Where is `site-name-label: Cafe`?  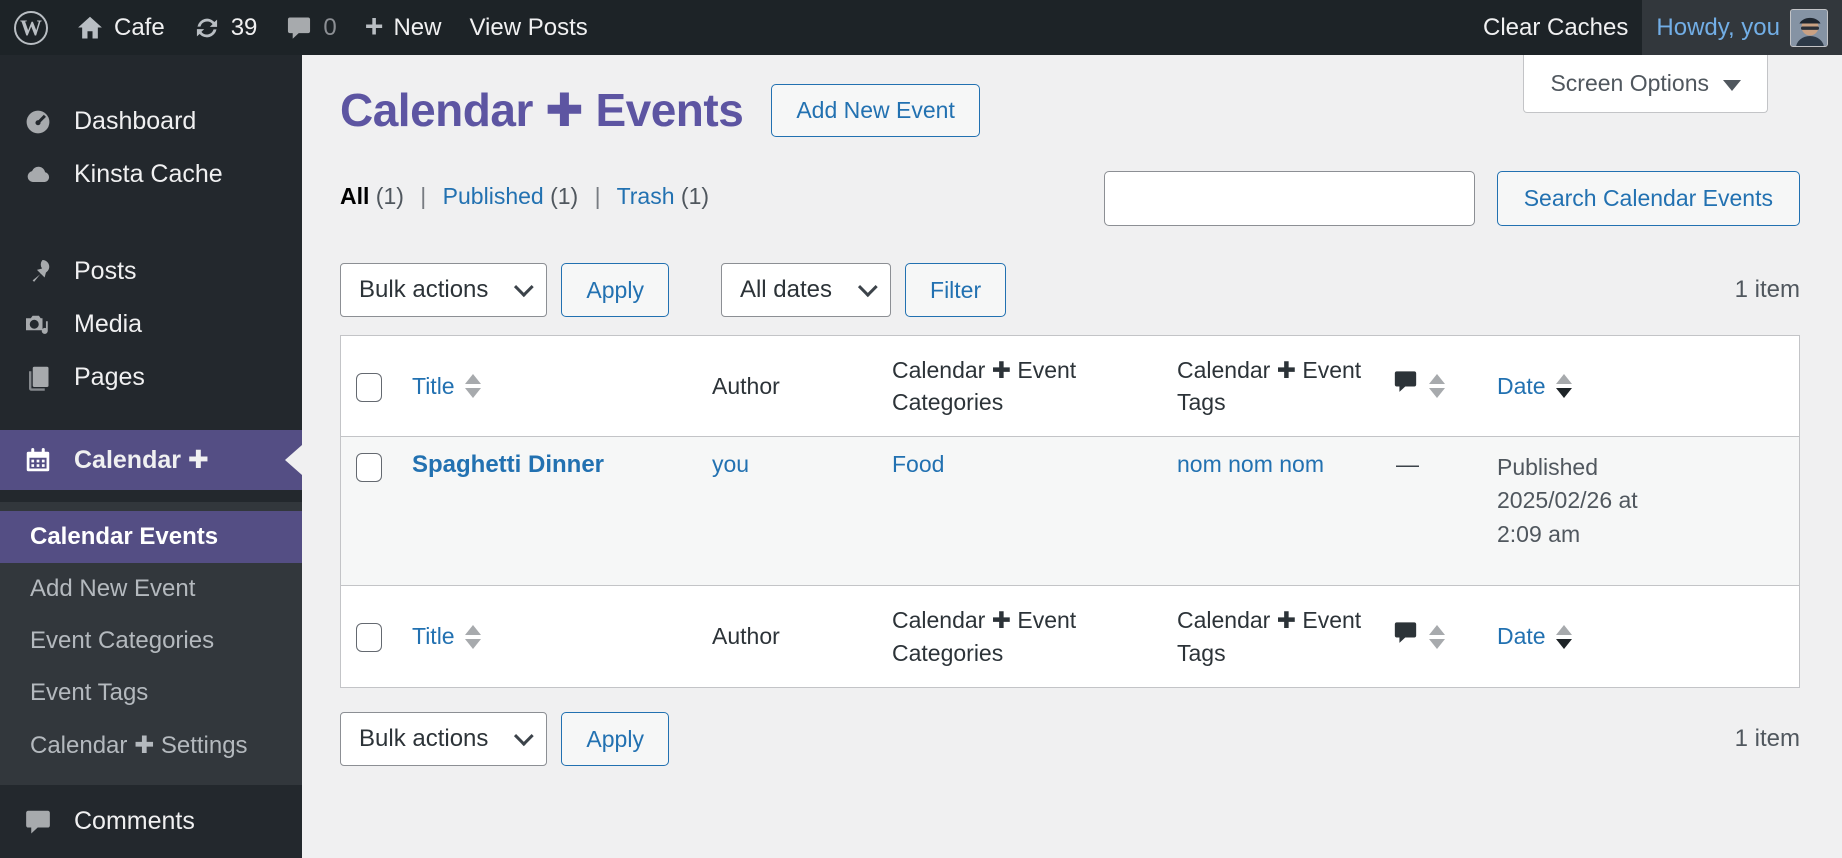 site-name-label: Cafe is located at coordinates (139, 27).